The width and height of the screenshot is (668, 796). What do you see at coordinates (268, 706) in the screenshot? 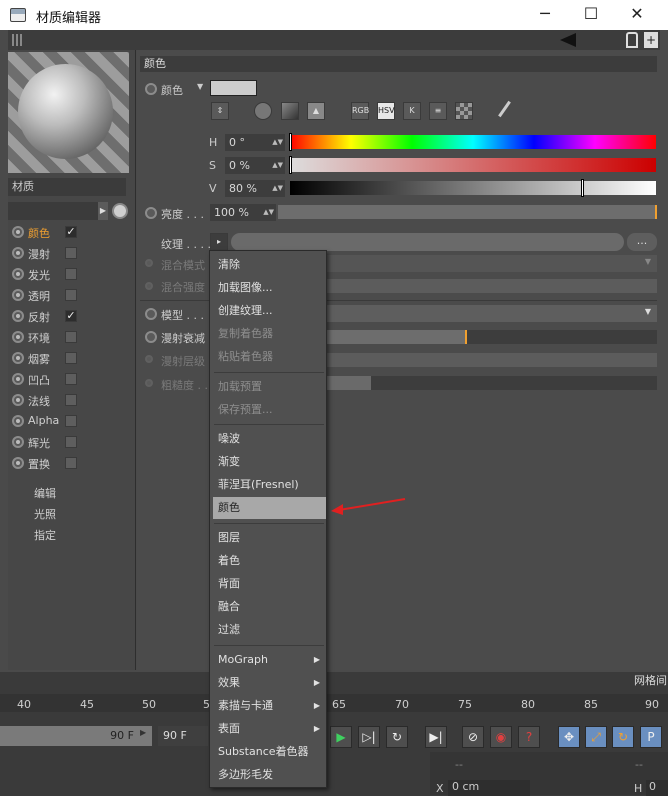
I see `menu-item: 素描与卡通 ▶` at bounding box center [268, 706].